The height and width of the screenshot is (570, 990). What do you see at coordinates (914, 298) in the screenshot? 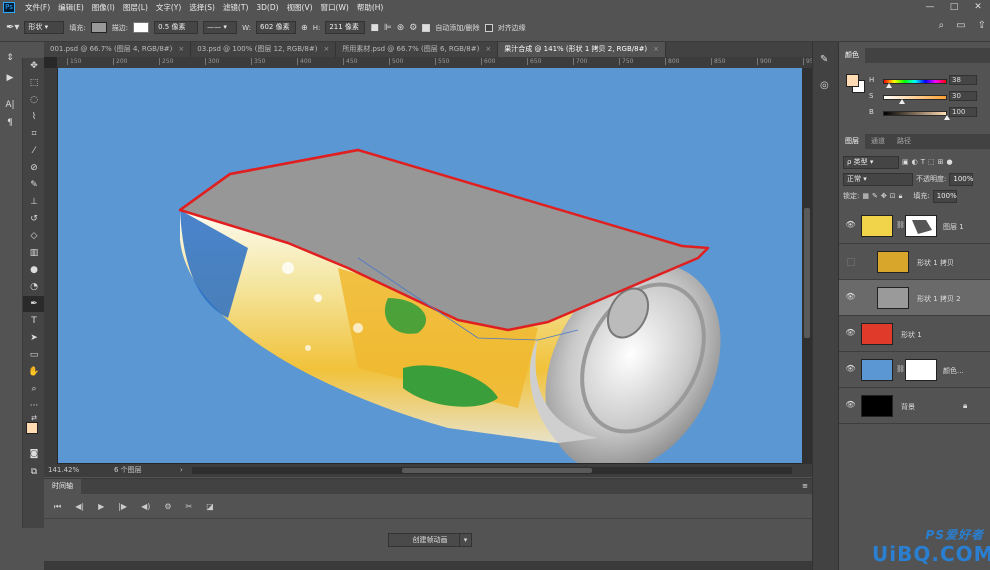
I see `layer-row-selected: 👁︎ 形状 1 拷贝 2` at bounding box center [914, 298].